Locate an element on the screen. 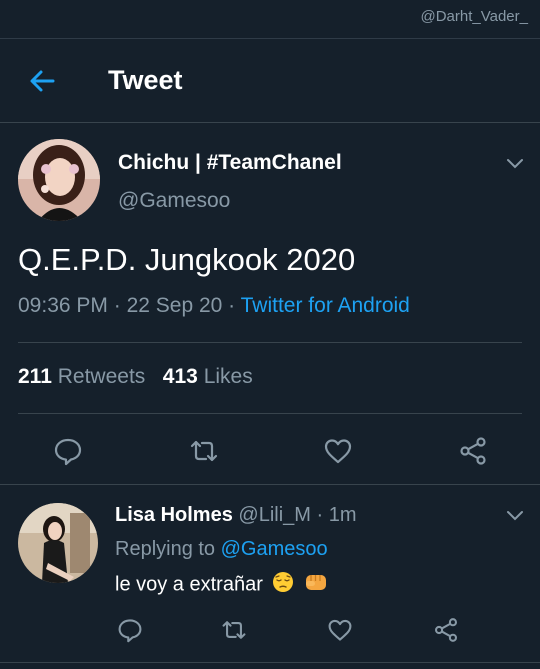 The width and height of the screenshot is (540, 669). replying-label: Replying to is located at coordinates (165, 549).